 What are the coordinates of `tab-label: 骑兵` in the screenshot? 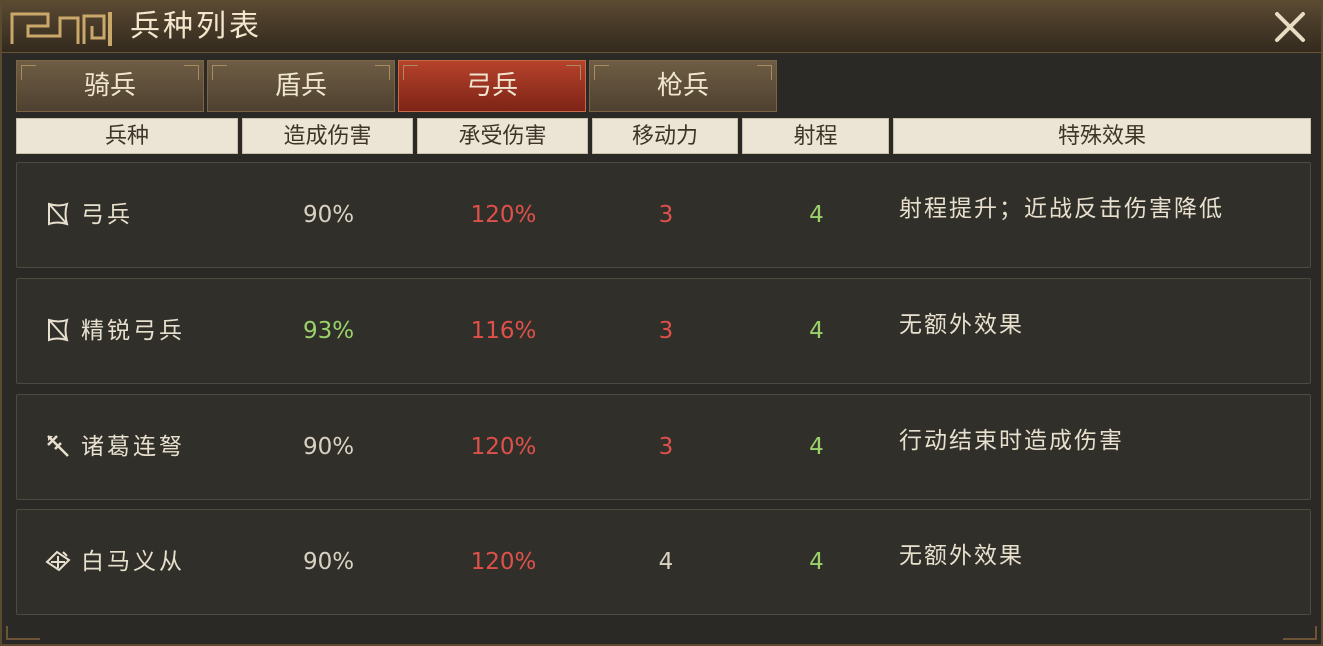 It's located at (109, 86).